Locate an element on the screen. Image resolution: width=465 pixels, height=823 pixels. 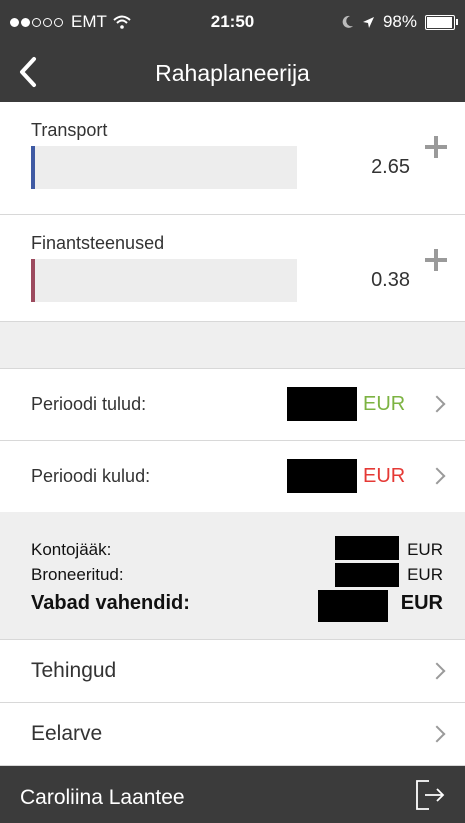
category-row-finantsteenused: Finantsteenused 0.38 is located at coordinates (232, 268).